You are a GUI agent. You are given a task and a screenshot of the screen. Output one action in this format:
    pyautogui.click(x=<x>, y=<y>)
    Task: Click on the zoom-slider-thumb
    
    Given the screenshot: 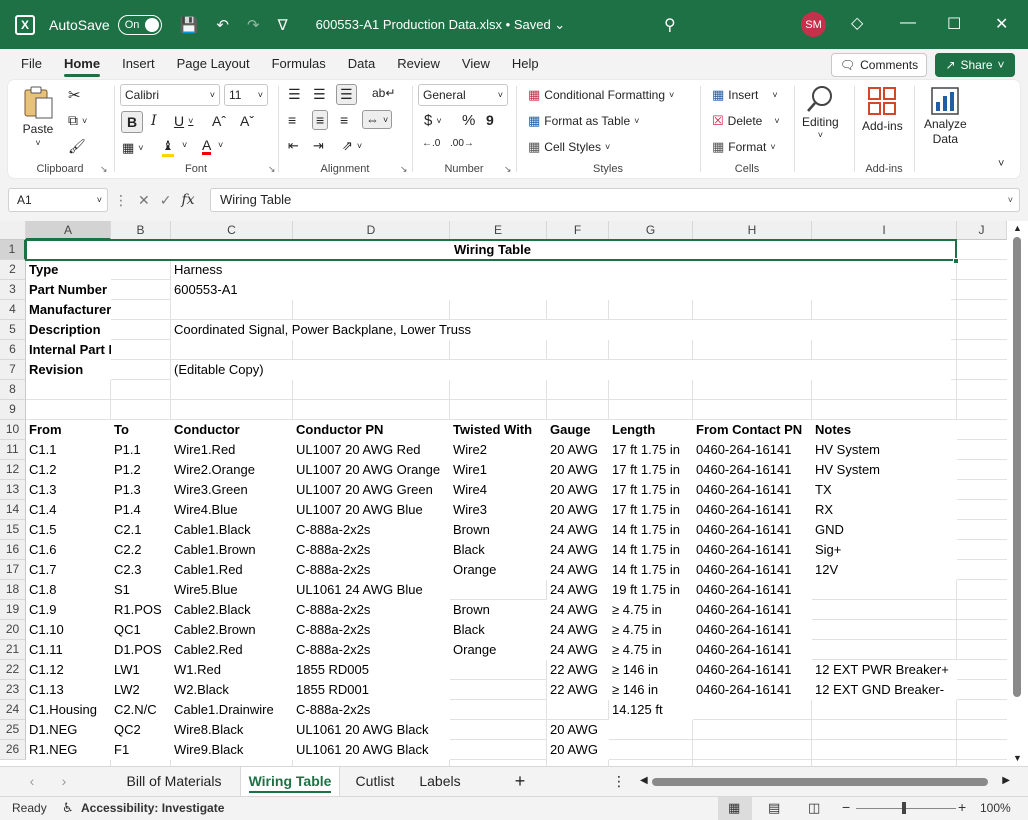 What is the action you would take?
    pyautogui.click(x=904, y=808)
    